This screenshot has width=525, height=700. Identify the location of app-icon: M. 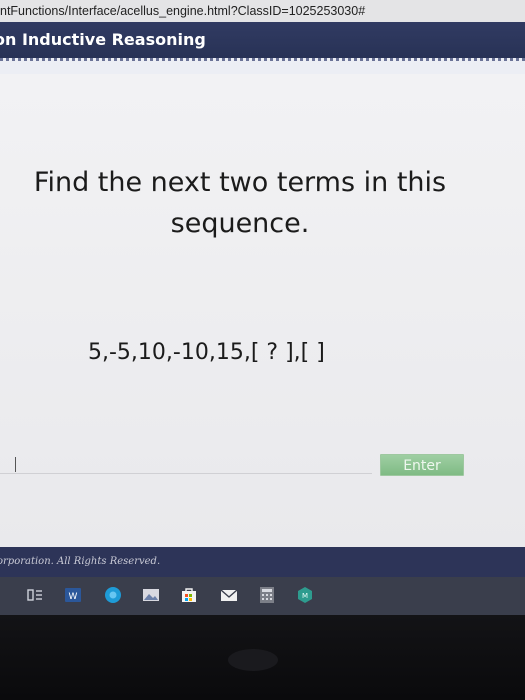
(305, 595).